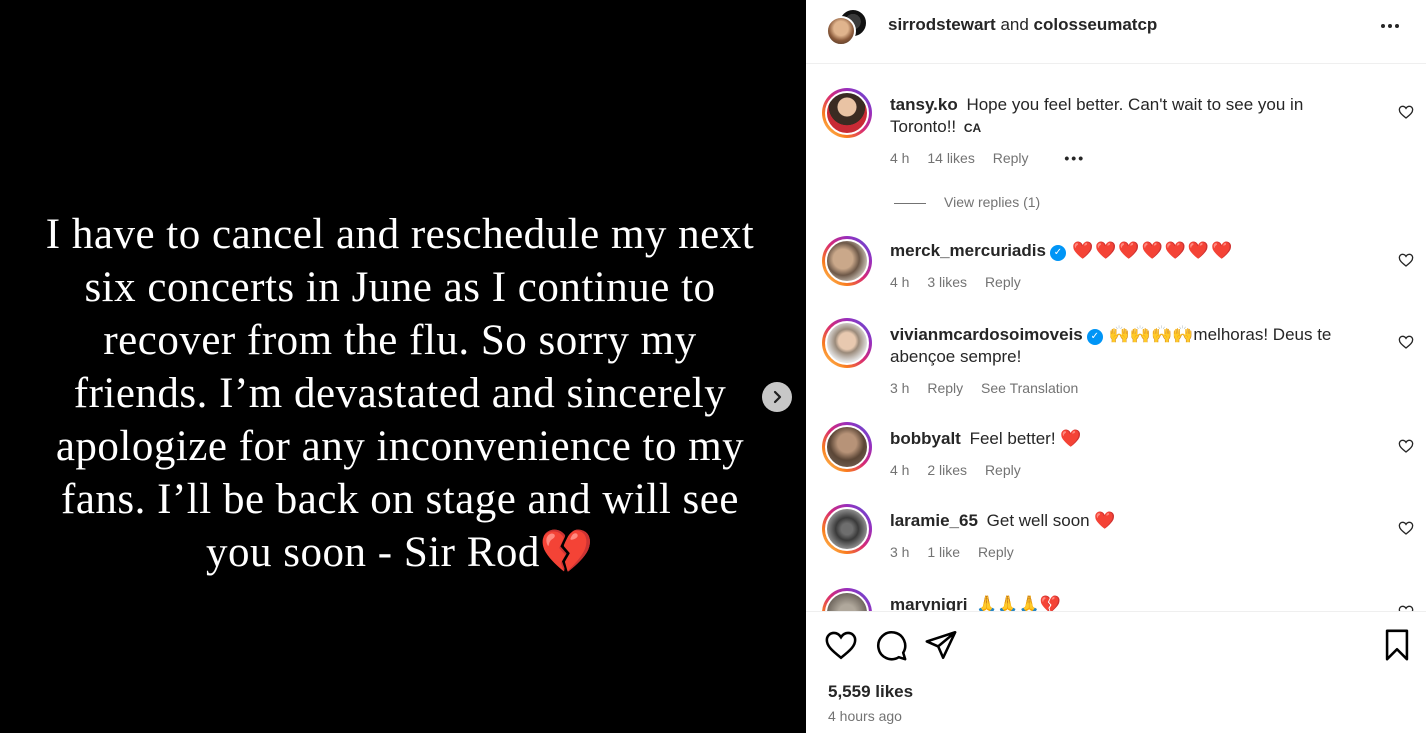  I want to click on comment-content: 🙏🙏🙏💔, so click(1018, 603).